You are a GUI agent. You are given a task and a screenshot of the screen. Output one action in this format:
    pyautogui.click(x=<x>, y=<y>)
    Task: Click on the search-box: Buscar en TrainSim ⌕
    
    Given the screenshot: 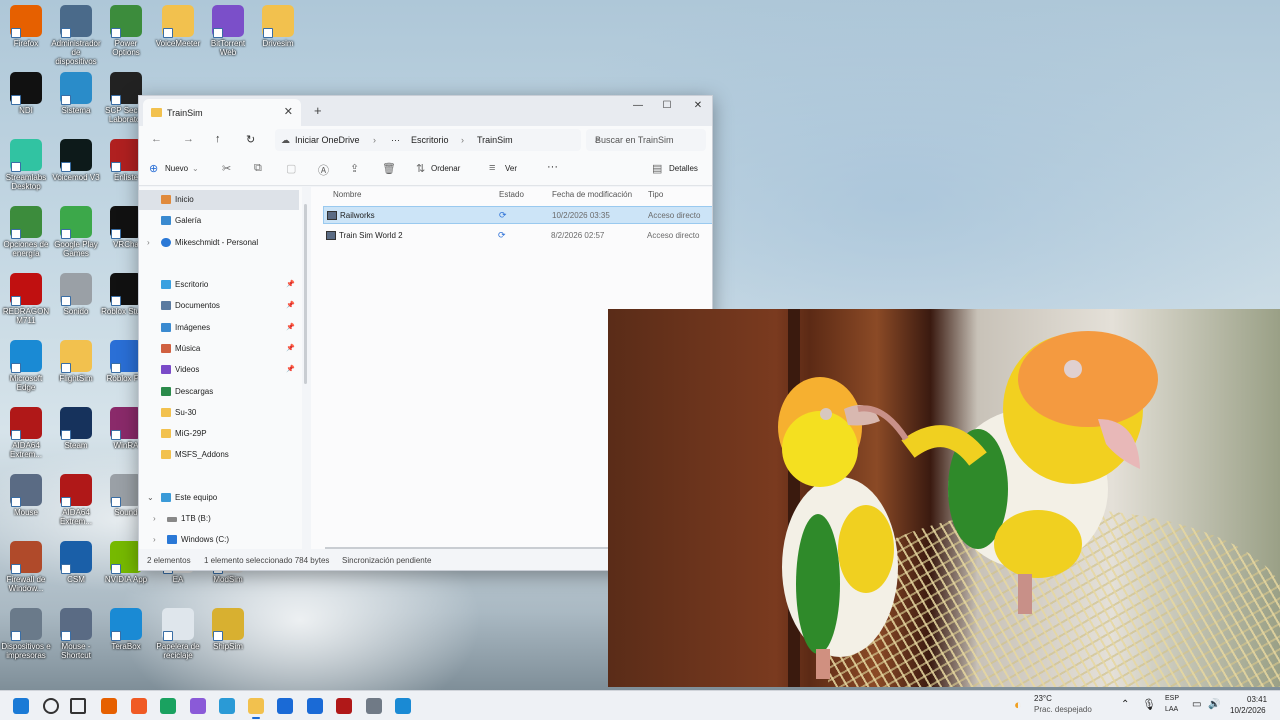 What is the action you would take?
    pyautogui.click(x=646, y=140)
    